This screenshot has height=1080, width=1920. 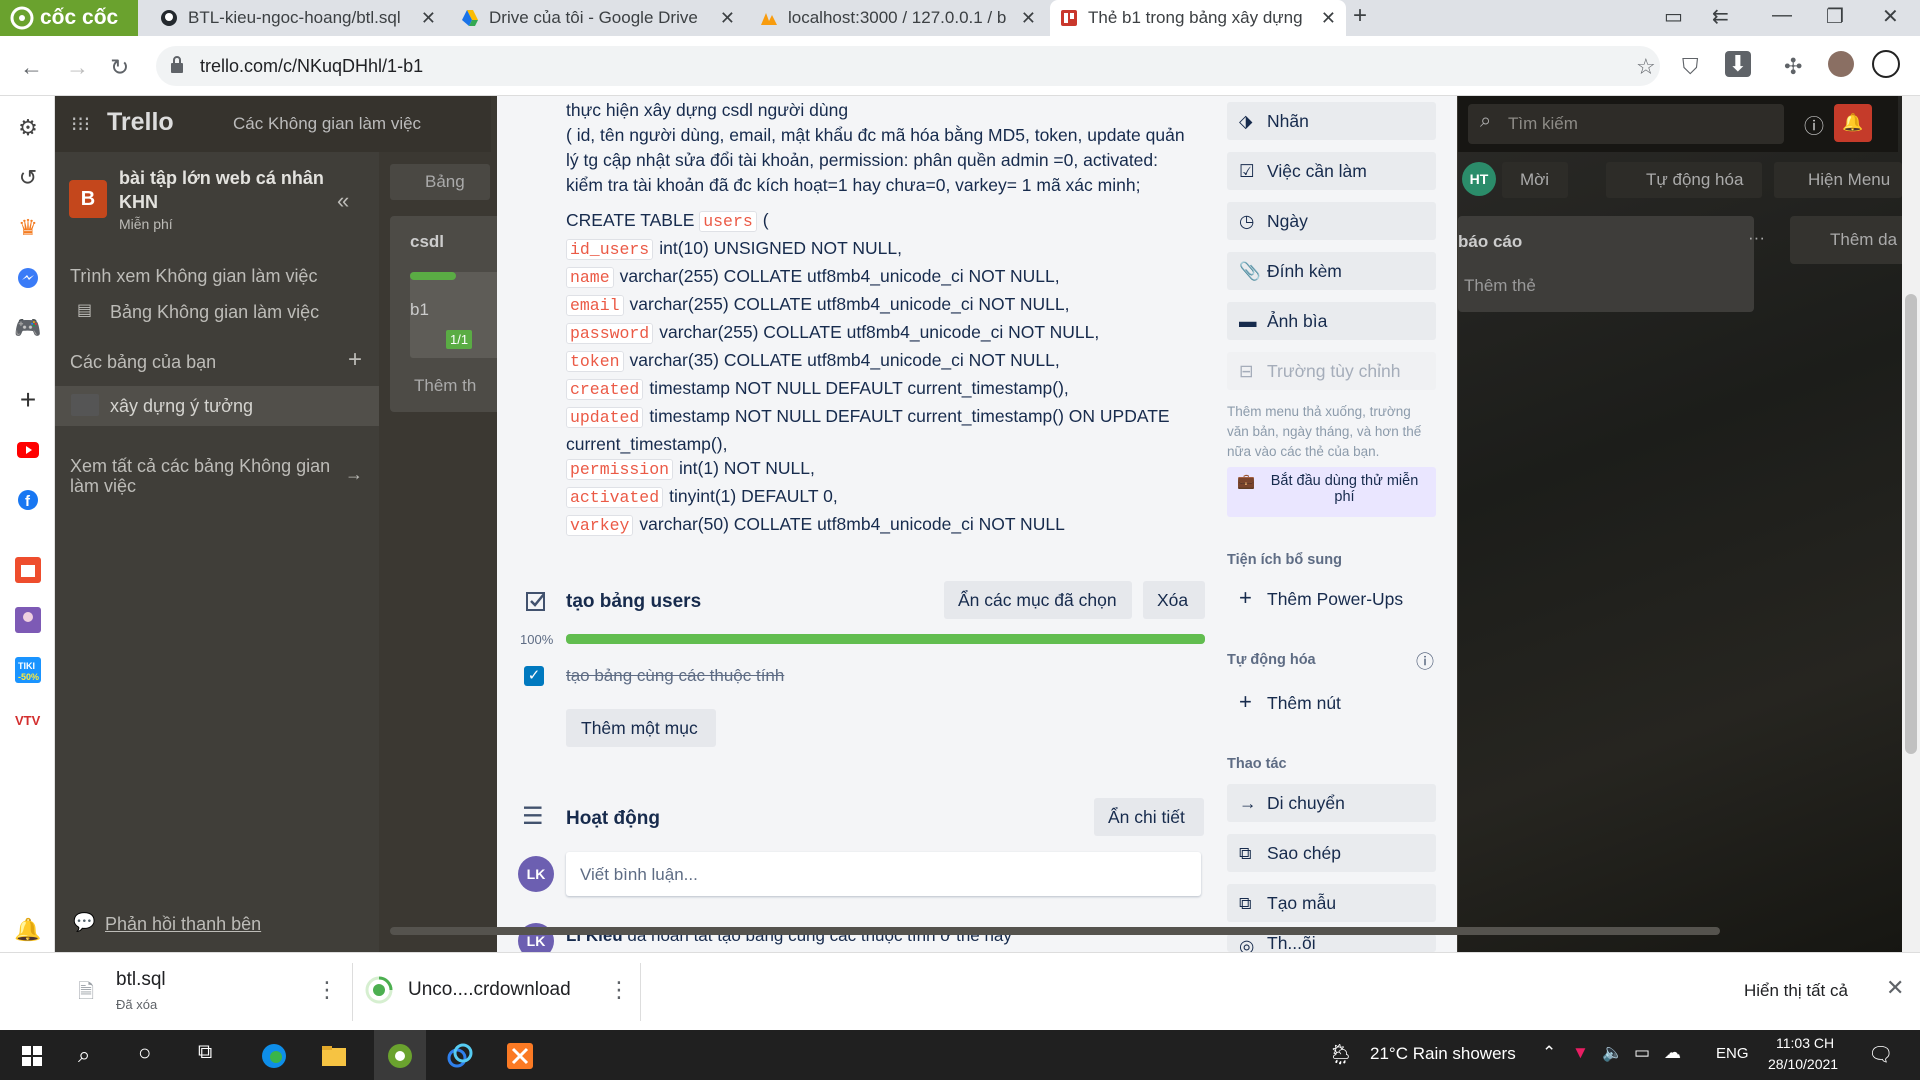 I want to click on action-center-icon: 🗨, so click(x=1880, y=1054).